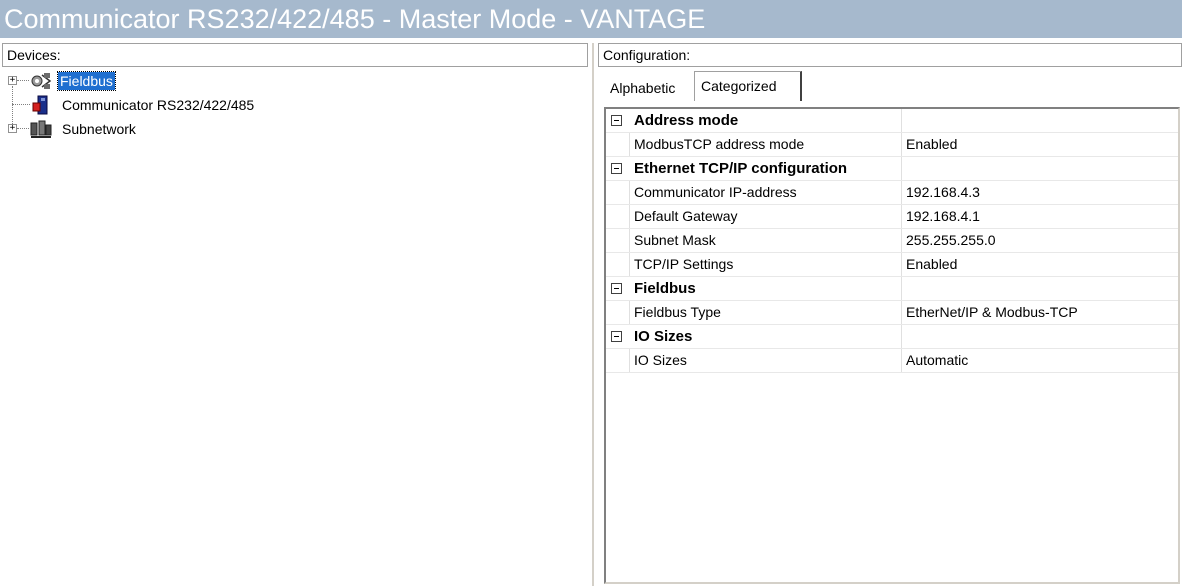 The height and width of the screenshot is (586, 1182). I want to click on property-row: Default Gateway 192.168.4.1, so click(892, 217).